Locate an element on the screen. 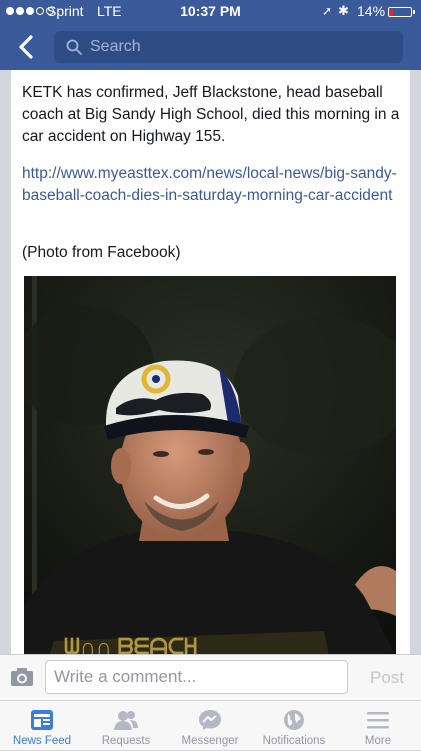 Image resolution: width=421 pixels, height=751 pixels. battery-percent: 14% is located at coordinates (371, 11).